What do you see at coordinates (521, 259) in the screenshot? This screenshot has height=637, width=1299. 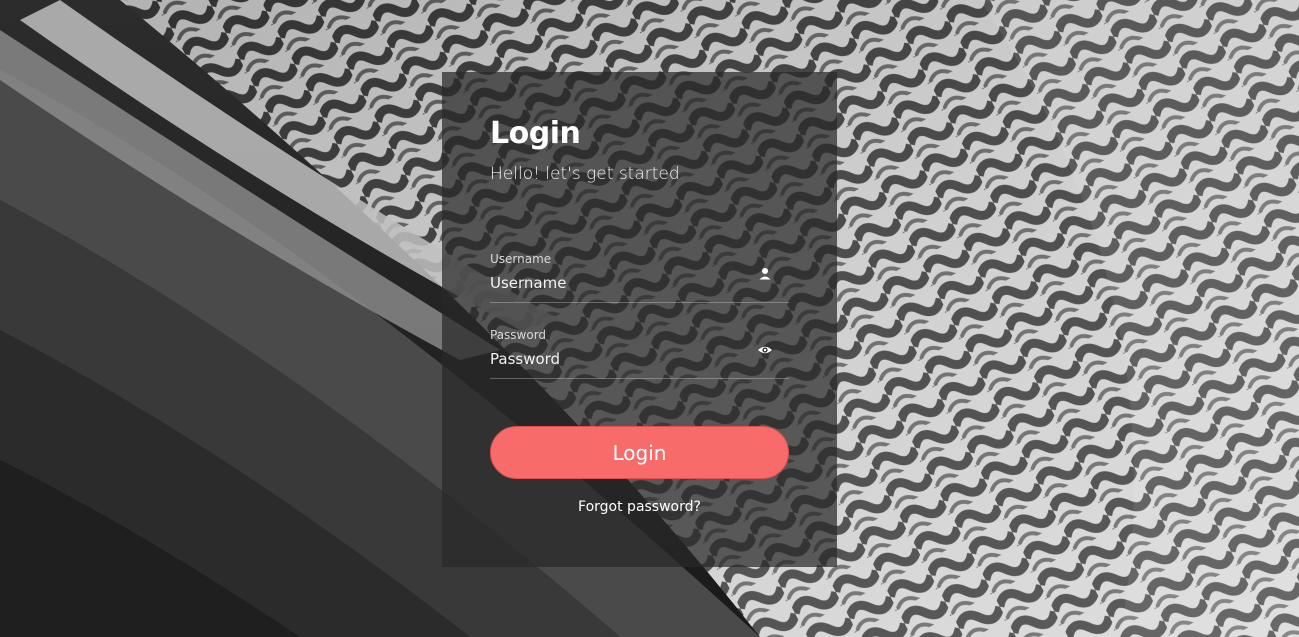 I see `username-label: Username` at bounding box center [521, 259].